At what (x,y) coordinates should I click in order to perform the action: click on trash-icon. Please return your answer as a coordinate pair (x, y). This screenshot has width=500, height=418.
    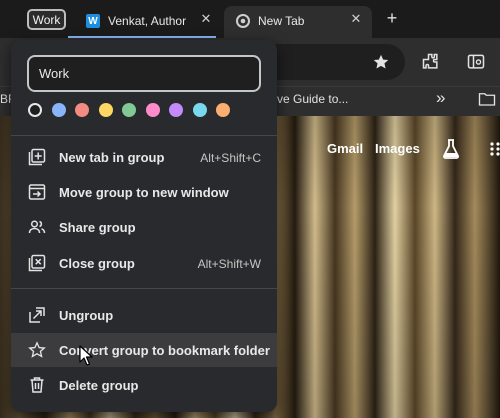
    Looking at the image, I should click on (37, 385).